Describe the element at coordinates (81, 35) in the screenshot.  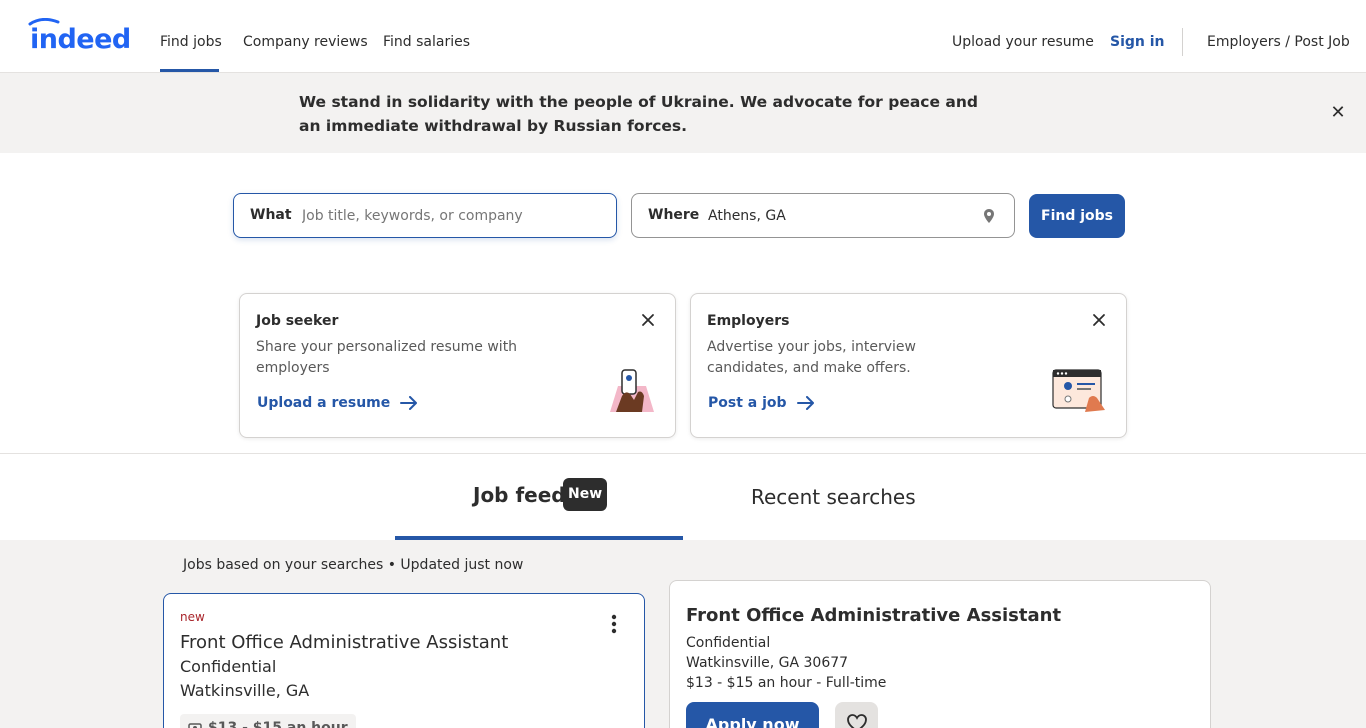
I see `indeed-logo: indeed` at that location.